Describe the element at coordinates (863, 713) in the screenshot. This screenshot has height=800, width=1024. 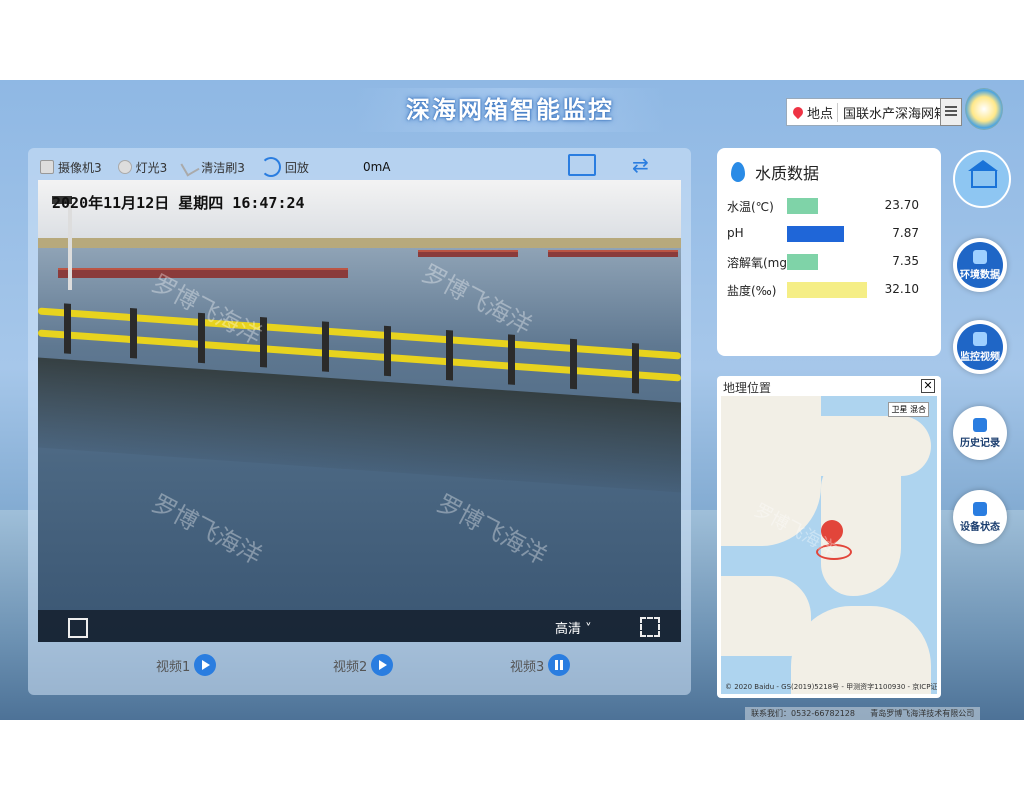
I see `footer: 联系我们：0532-66782128 青岛罗博飞海洋技术有限公司` at that location.